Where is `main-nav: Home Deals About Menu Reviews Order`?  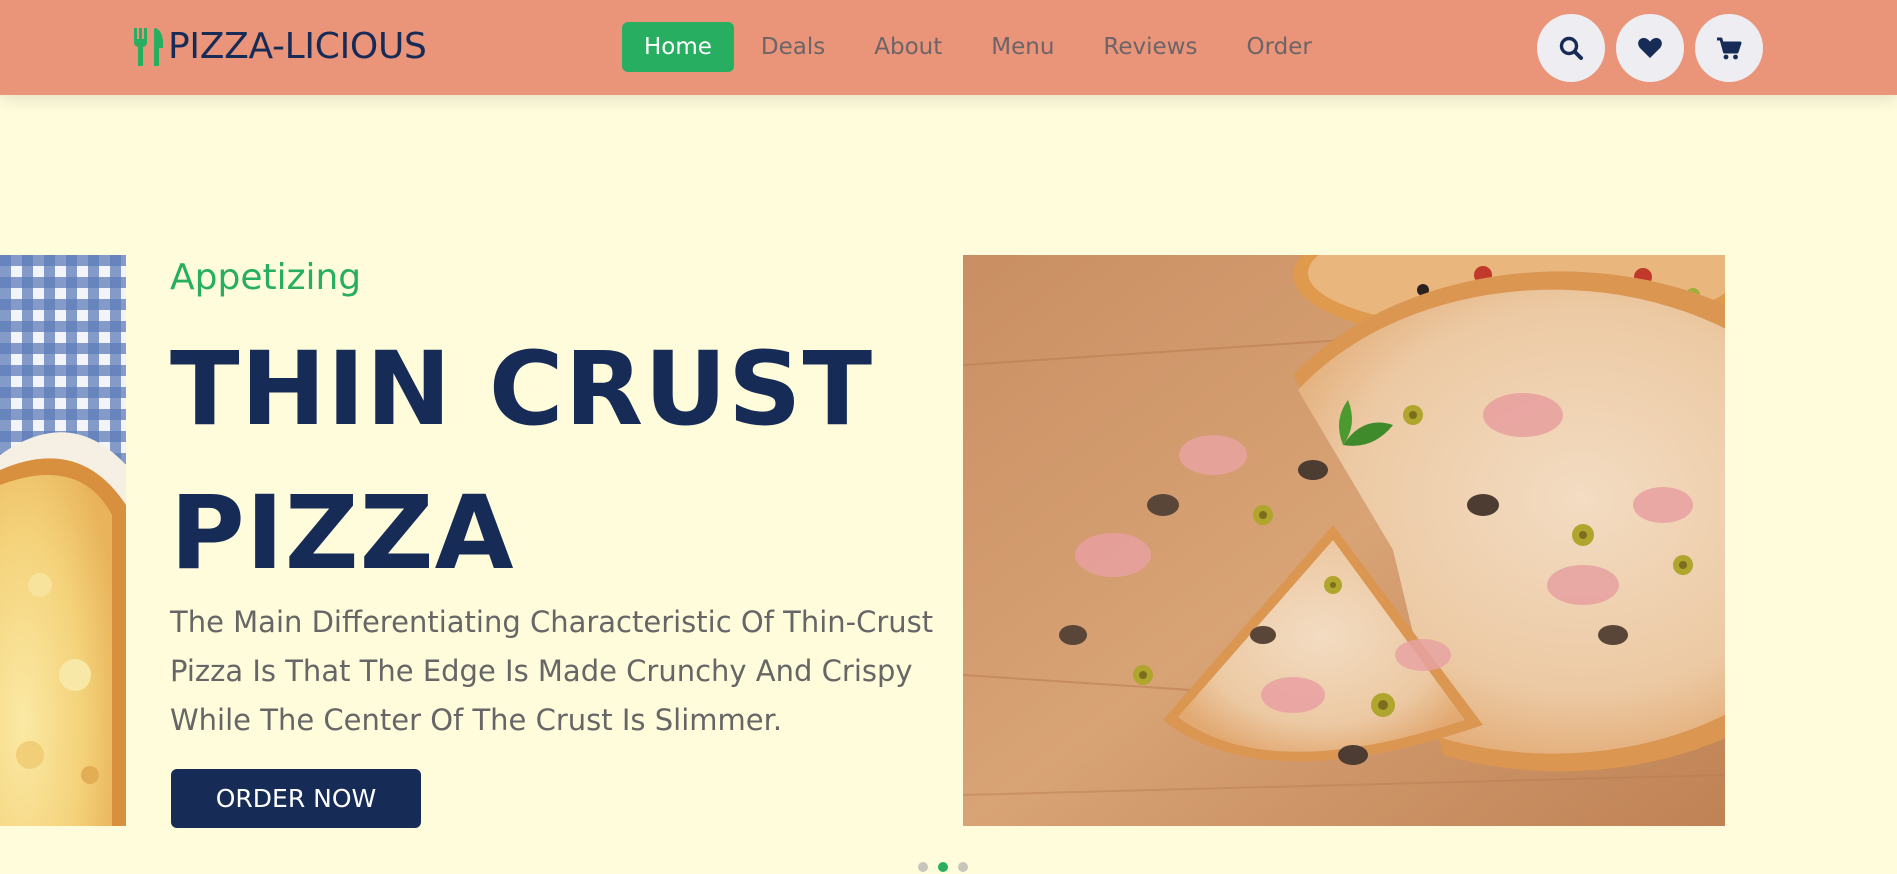 main-nav: Home Deals About Menu Reviews Order is located at coordinates (980, 47).